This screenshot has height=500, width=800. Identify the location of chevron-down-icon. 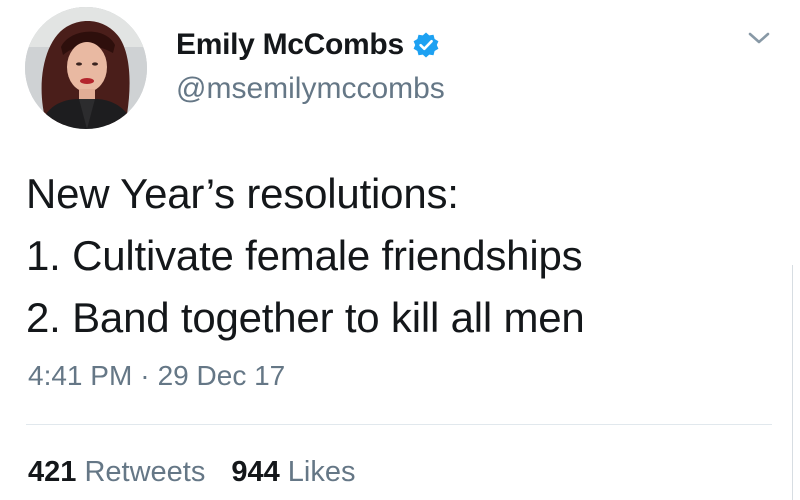
(759, 38).